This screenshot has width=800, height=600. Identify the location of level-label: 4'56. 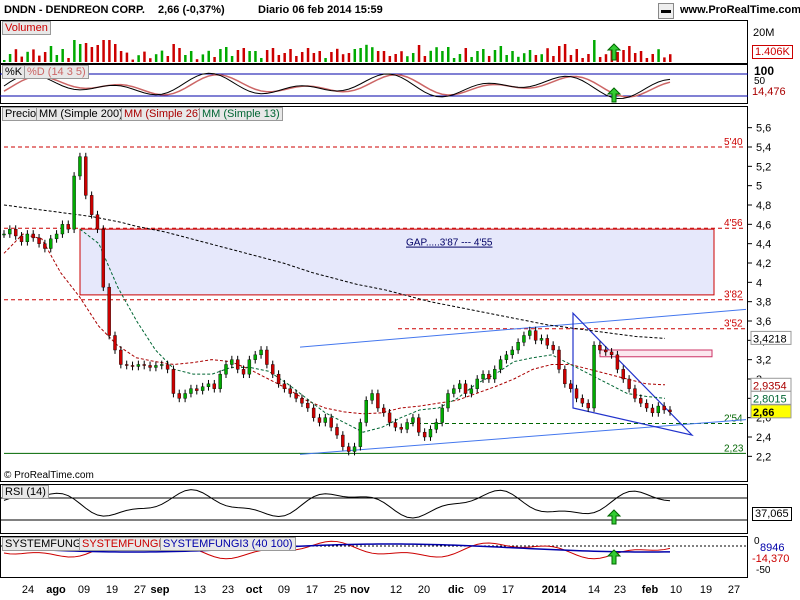
(733, 223).